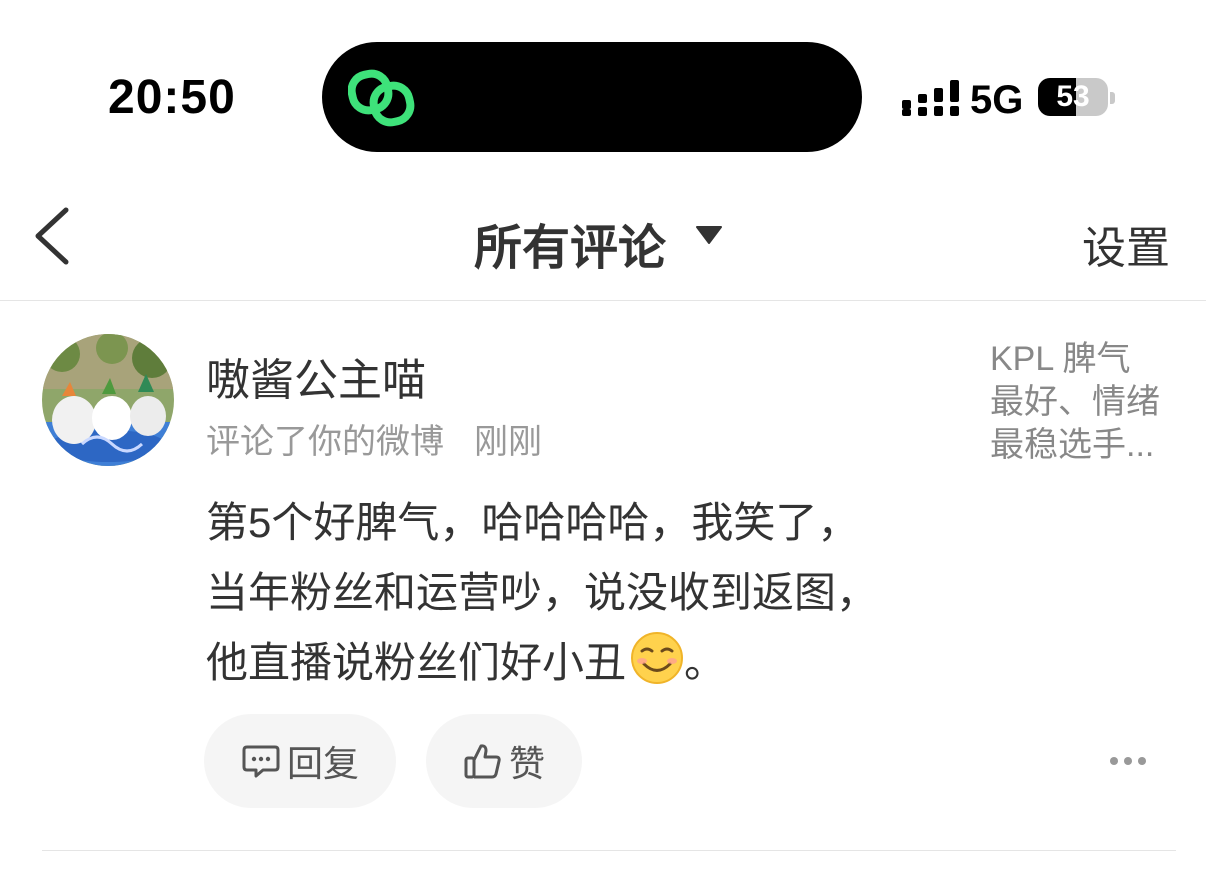 This screenshot has height=890, width=1206. Describe the element at coordinates (1112, 98) in the screenshot. I see `battery-tip` at that location.